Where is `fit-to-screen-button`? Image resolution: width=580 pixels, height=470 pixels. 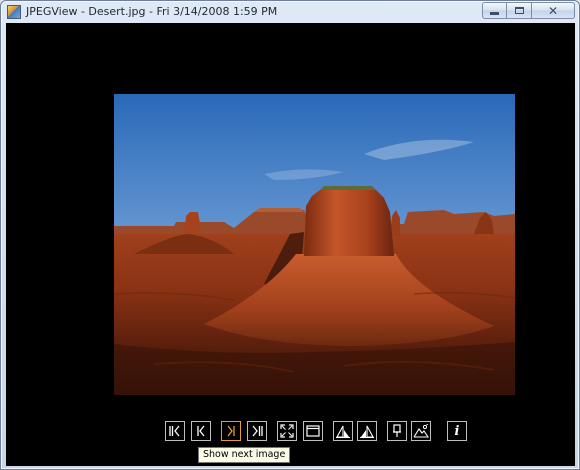
fit-to-screen-button is located at coordinates (287, 431).